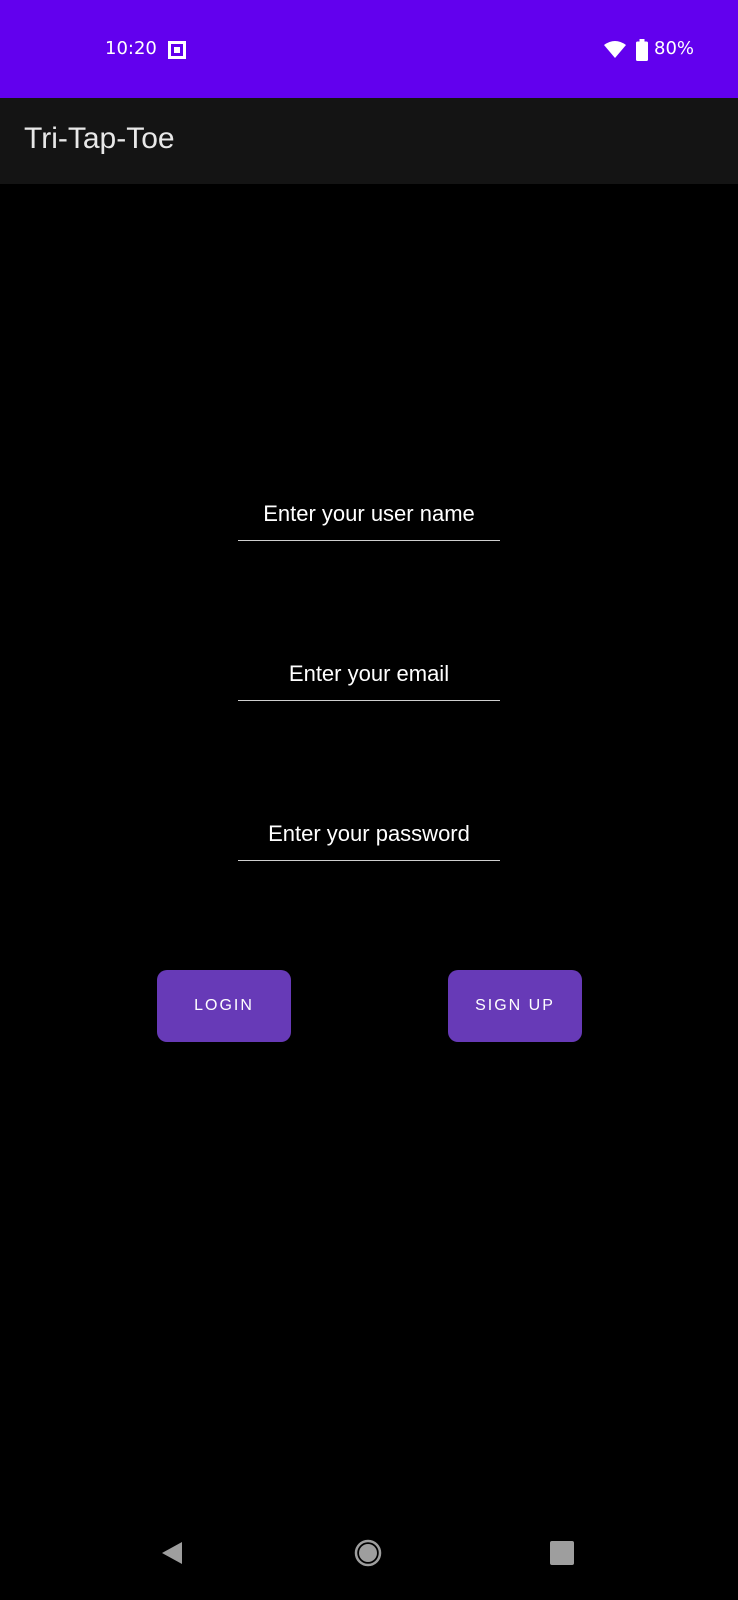 The width and height of the screenshot is (738, 1600). I want to click on back-icon, so click(173, 1553).